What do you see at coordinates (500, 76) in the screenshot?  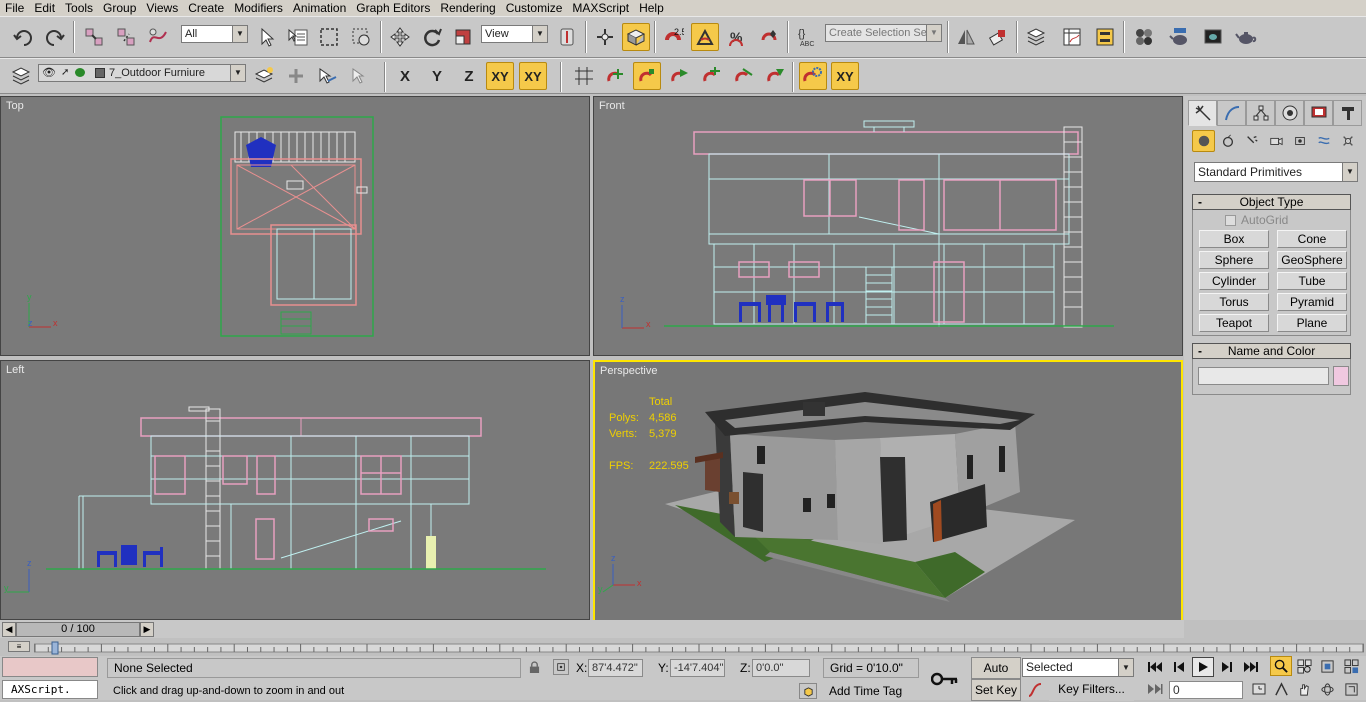 I see `restrict-xy-plane-button: XY` at bounding box center [500, 76].